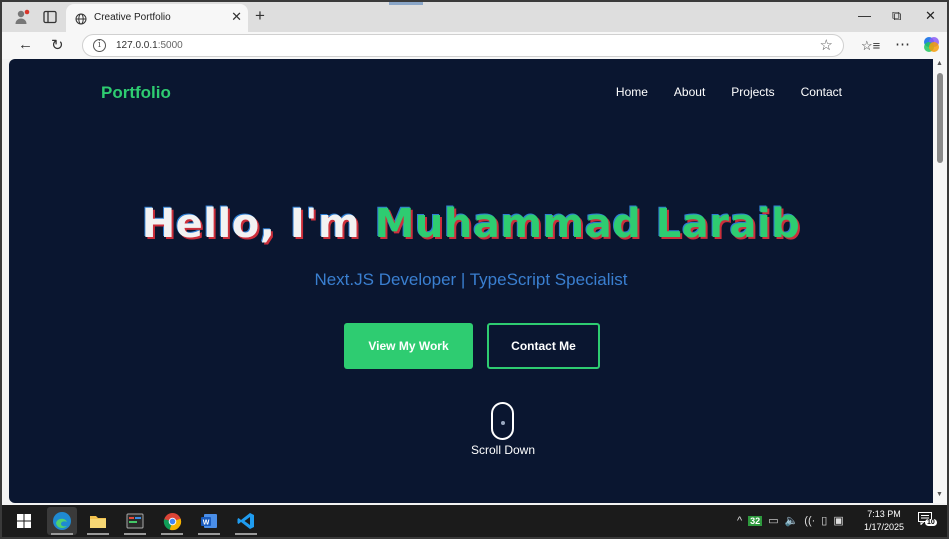 This screenshot has width=949, height=539. I want to click on copilot-icon, so click(931, 46).